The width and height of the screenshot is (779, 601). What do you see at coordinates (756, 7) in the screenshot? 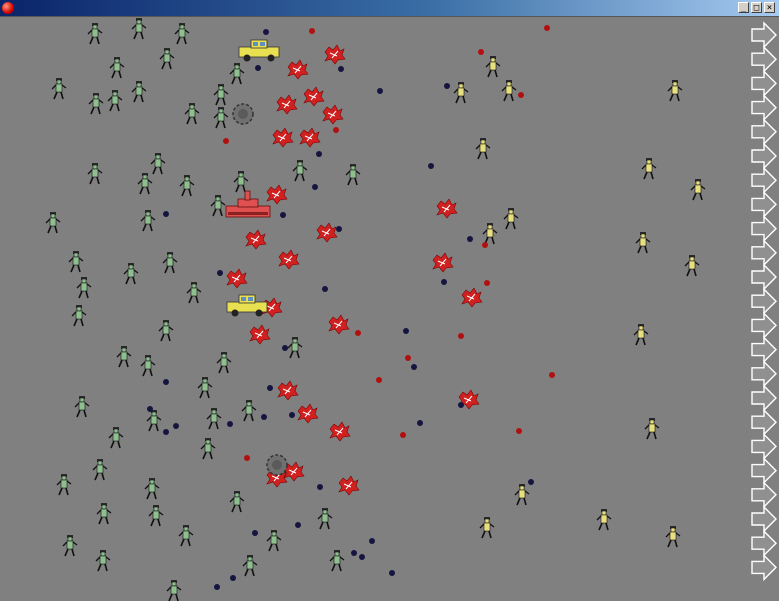
I see `maximize-button: □` at bounding box center [756, 7].